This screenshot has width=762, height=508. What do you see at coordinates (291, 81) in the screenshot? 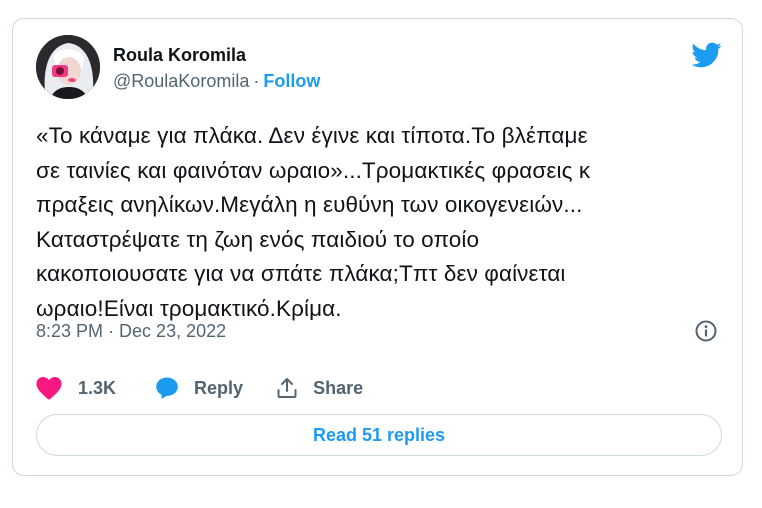
I see `follow-button: Follow` at bounding box center [291, 81].